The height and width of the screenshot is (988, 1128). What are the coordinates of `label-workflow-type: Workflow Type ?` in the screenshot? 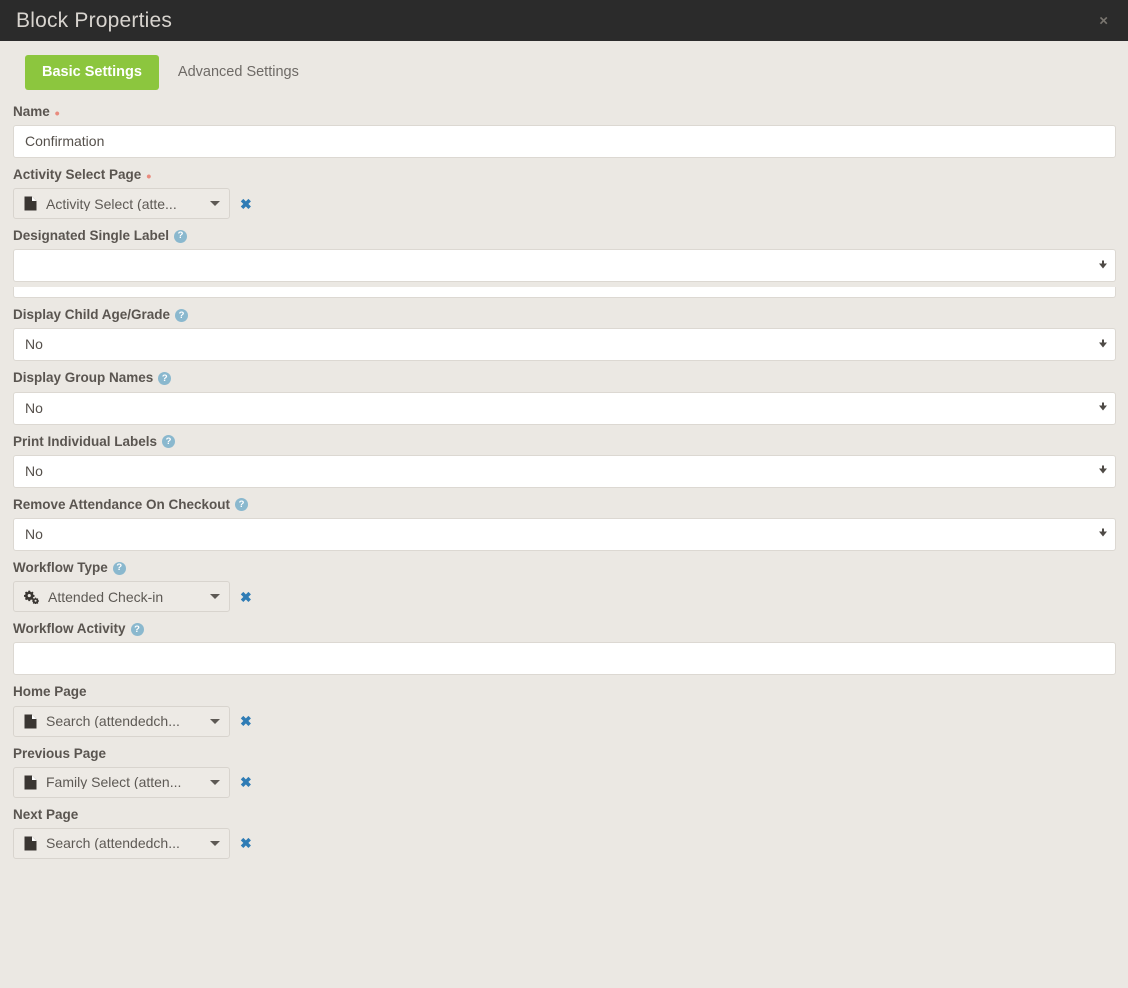 It's located at (564, 568).